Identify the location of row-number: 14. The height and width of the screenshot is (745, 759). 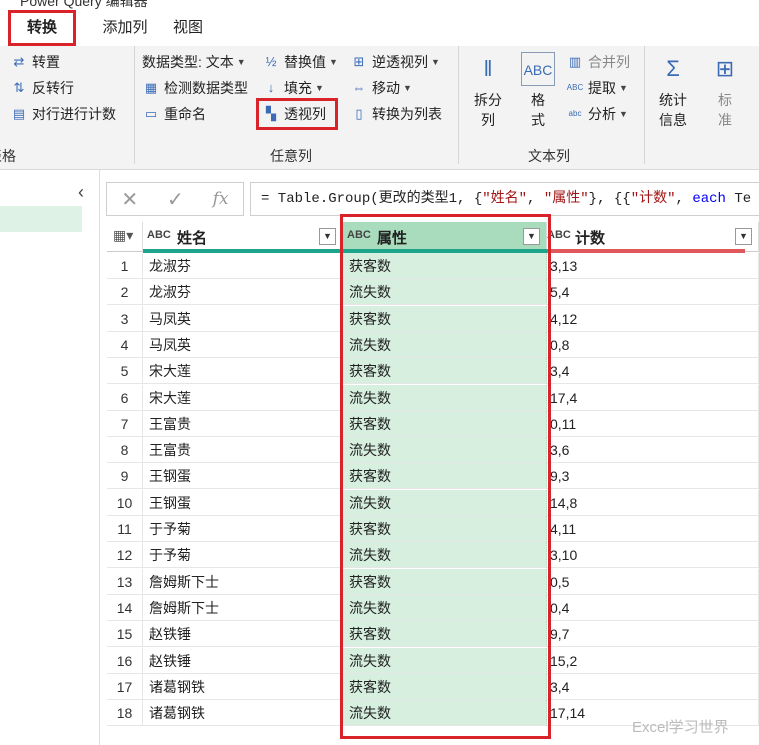
(125, 607).